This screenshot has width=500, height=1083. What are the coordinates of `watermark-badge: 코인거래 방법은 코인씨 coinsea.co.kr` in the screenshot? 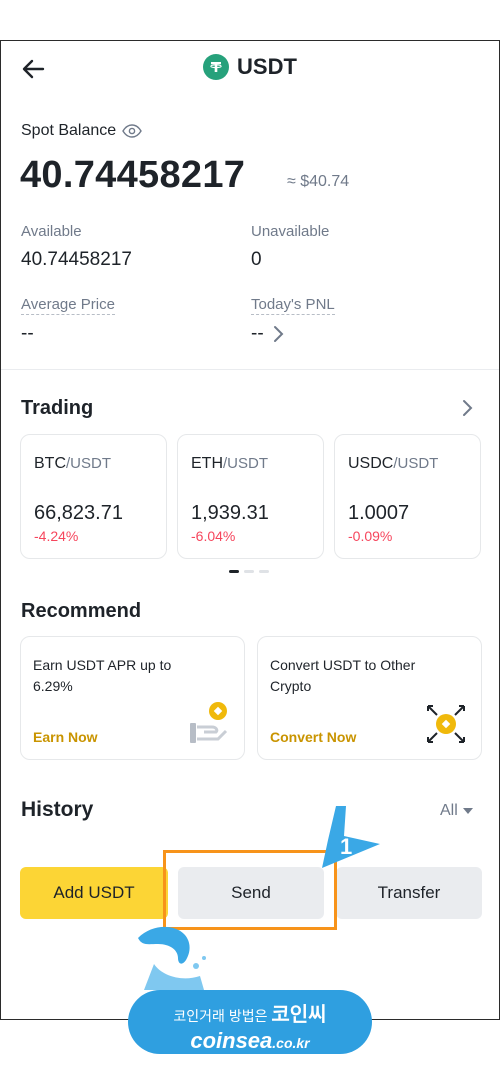 It's located at (250, 1022).